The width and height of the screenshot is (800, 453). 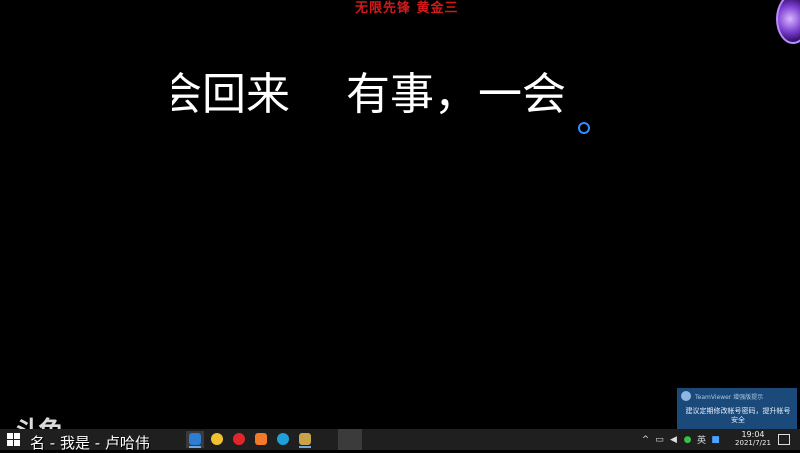 What do you see at coordinates (584, 128) in the screenshot?
I see `cursor-icon` at bounding box center [584, 128].